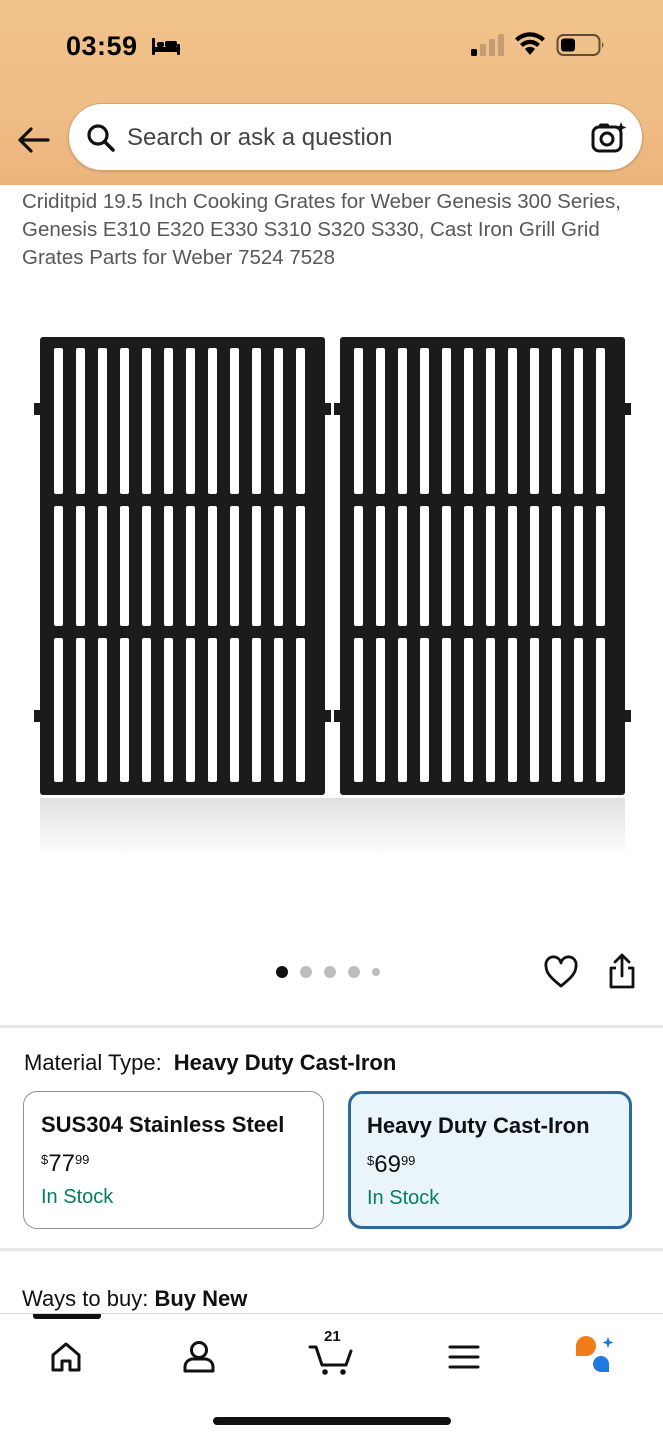 Image resolution: width=663 pixels, height=1440 pixels. I want to click on image-carousel-dots, so click(328, 972).